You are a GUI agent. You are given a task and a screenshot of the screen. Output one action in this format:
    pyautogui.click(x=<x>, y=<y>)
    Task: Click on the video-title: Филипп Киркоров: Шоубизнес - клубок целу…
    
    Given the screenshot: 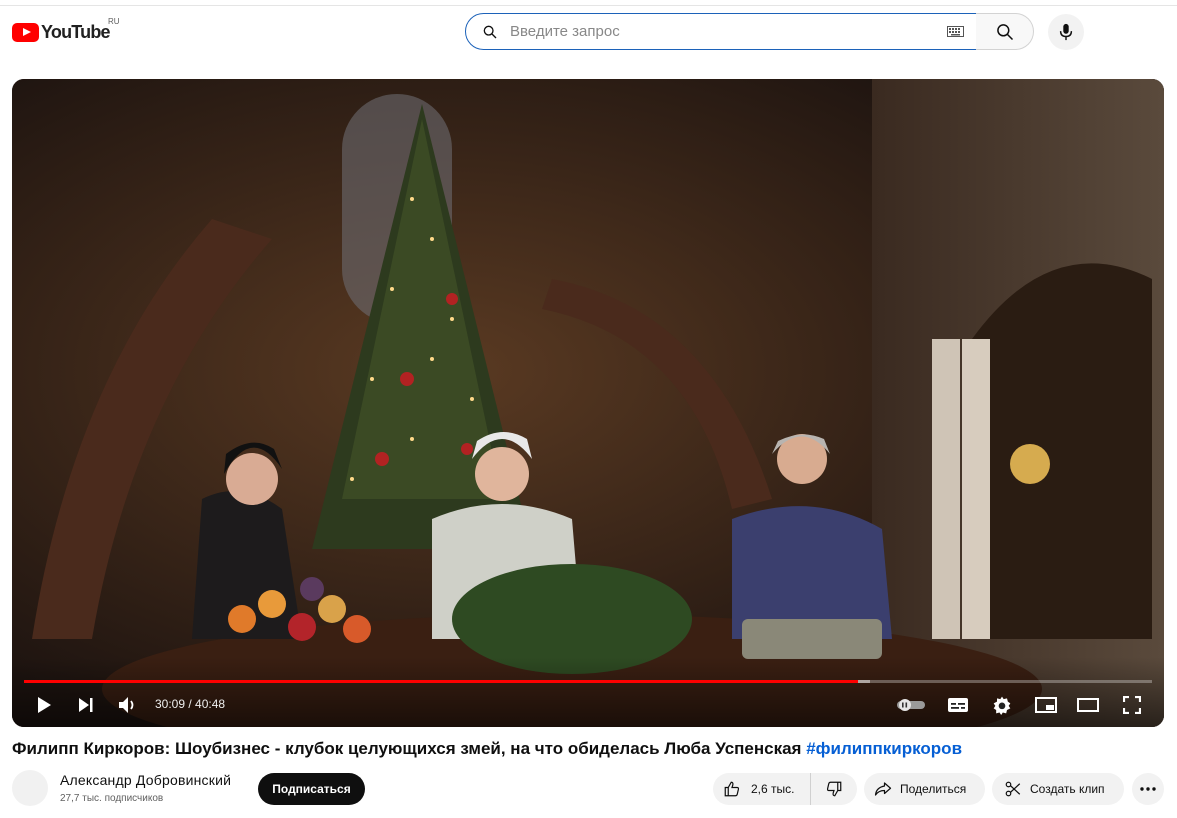 What is the action you would take?
    pyautogui.click(x=487, y=749)
    